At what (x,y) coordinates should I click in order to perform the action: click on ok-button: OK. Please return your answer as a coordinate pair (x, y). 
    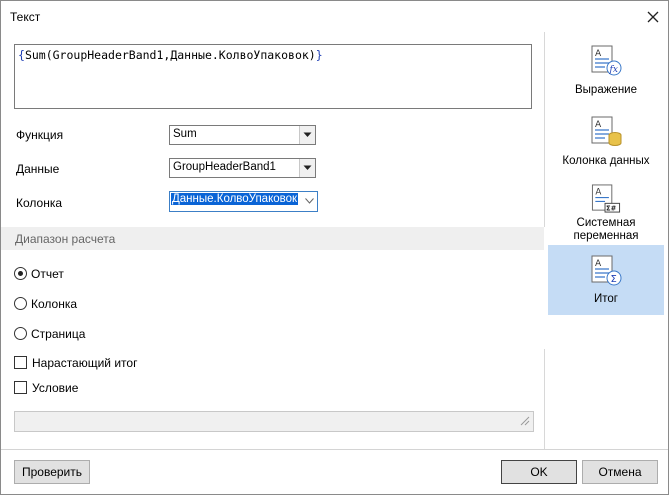
    Looking at the image, I should click on (539, 472).